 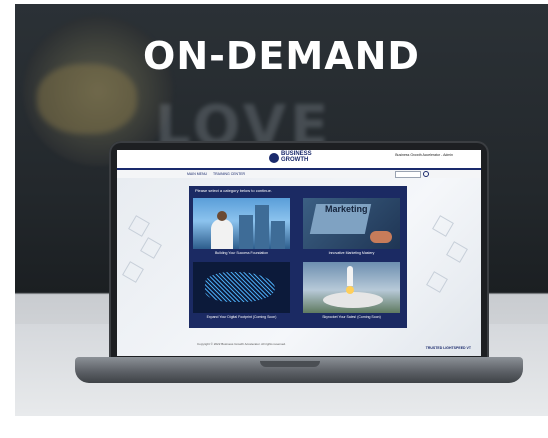 I want to click on businessman-figure, so click(x=222, y=234).